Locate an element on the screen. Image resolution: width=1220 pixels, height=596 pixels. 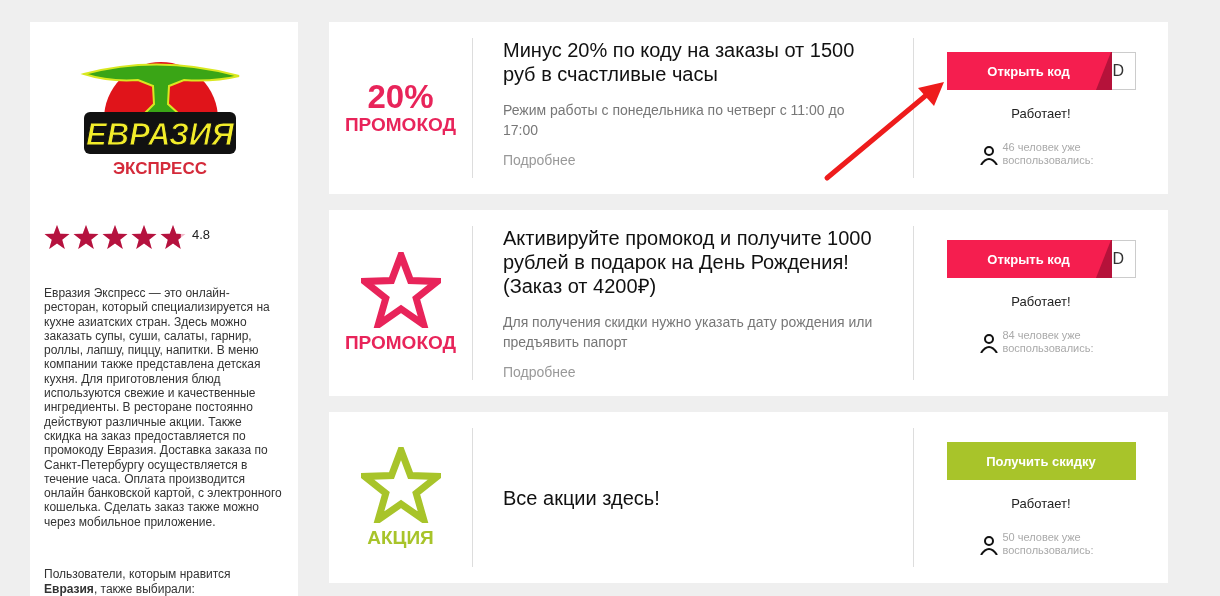
offer-note: Режим работы с понедельника по четверг с 11:00 до 17:00 is located at coordinates (674, 120).